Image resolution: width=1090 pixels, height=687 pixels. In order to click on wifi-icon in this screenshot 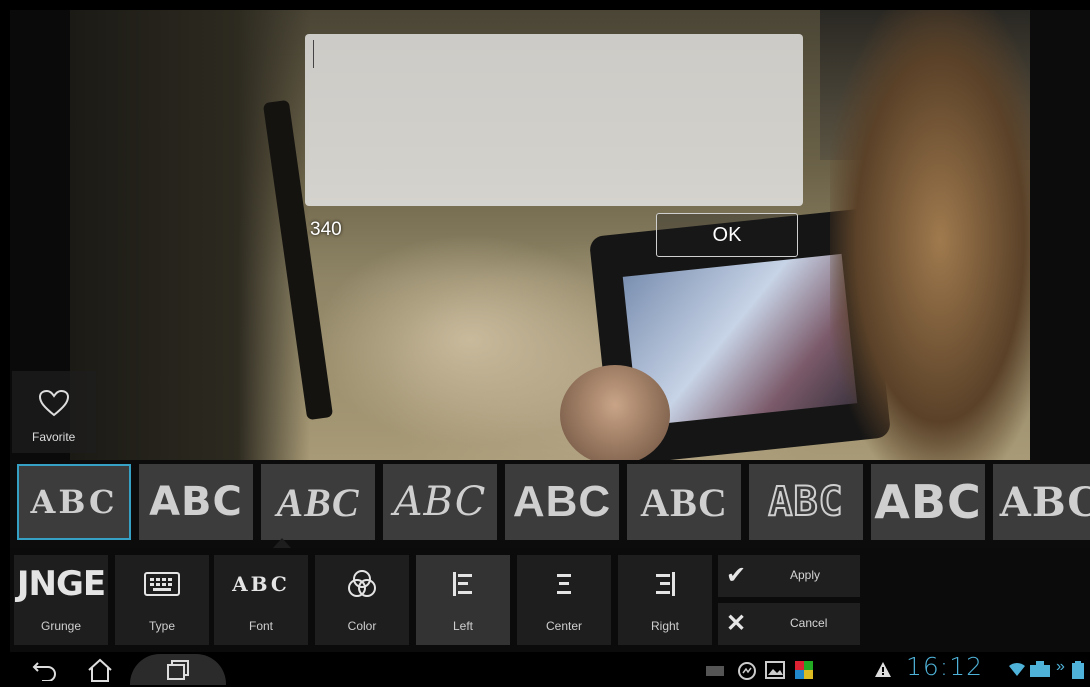, I will do `click(1017, 669)`.